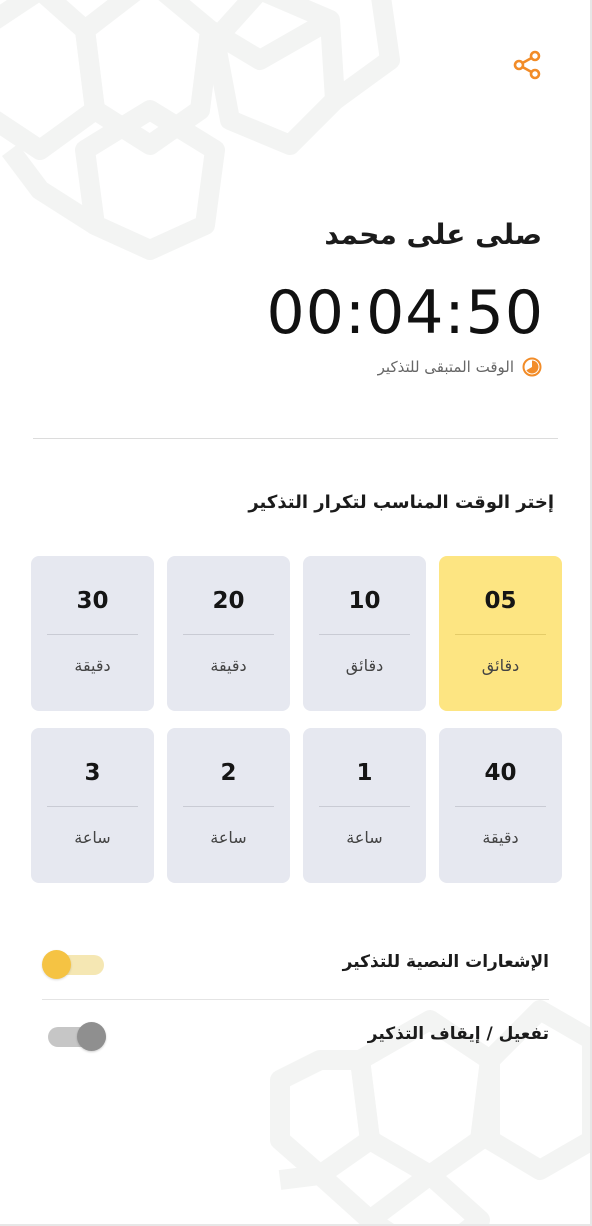  Describe the element at coordinates (295, 964) in the screenshot. I see `text-notifications-setting: الإشعارات النصية للتذكير` at that location.